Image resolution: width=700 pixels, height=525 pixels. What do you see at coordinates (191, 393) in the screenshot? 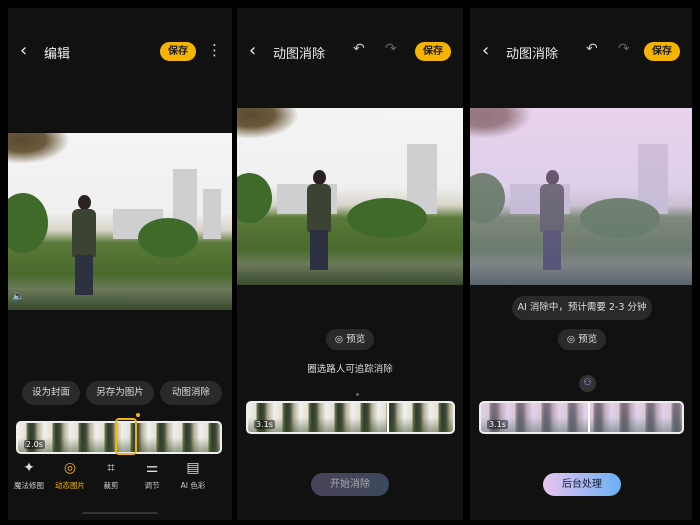
I see `live-erase-button: 动图消除` at bounding box center [191, 393].